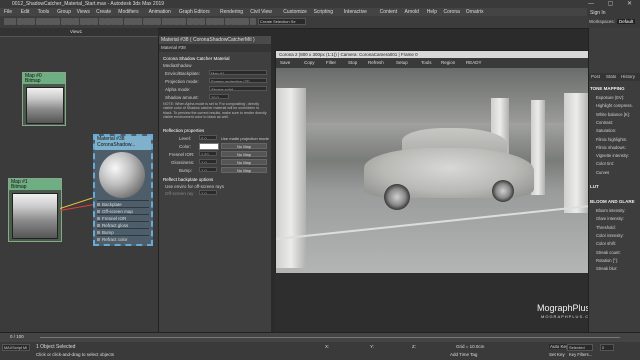  I want to click on bump-map-button: No Map, so click(244, 170).